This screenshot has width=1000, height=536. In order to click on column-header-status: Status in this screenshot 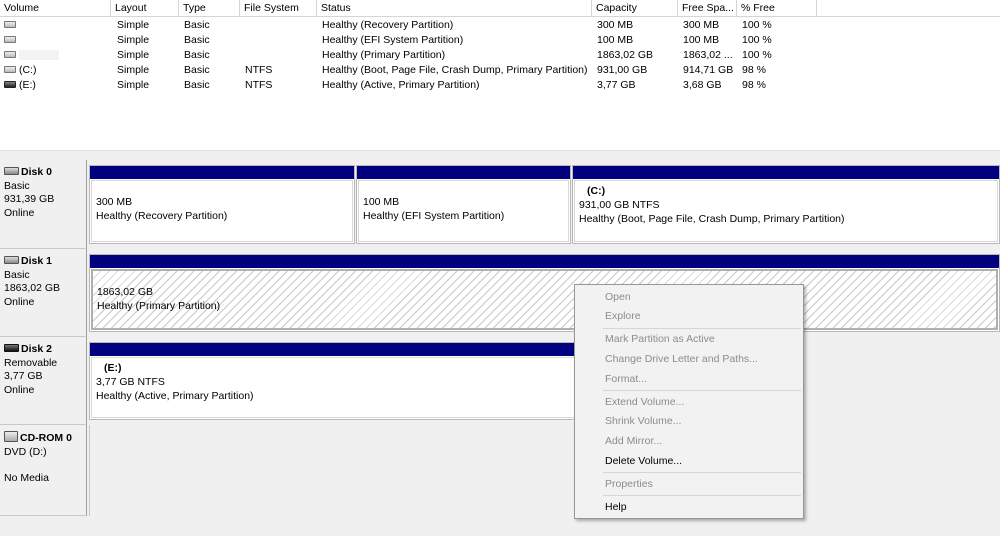, I will do `click(454, 8)`.